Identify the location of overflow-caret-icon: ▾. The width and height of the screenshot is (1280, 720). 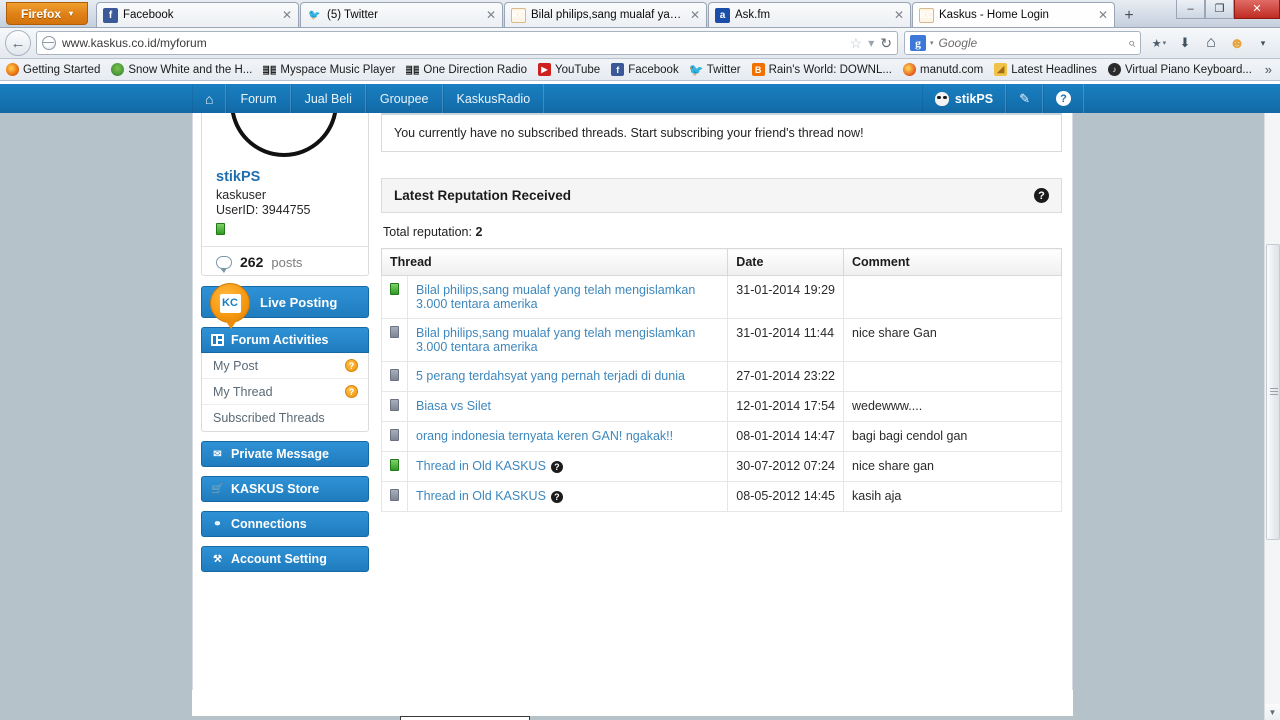
(1263, 43).